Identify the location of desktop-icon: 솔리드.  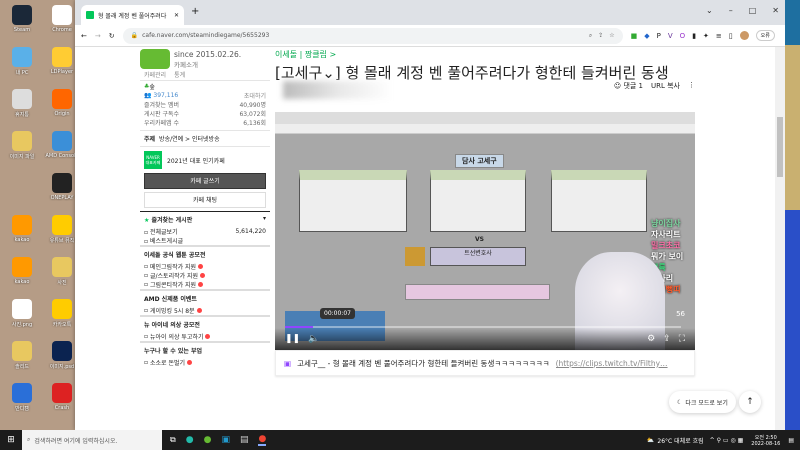
(22, 355).